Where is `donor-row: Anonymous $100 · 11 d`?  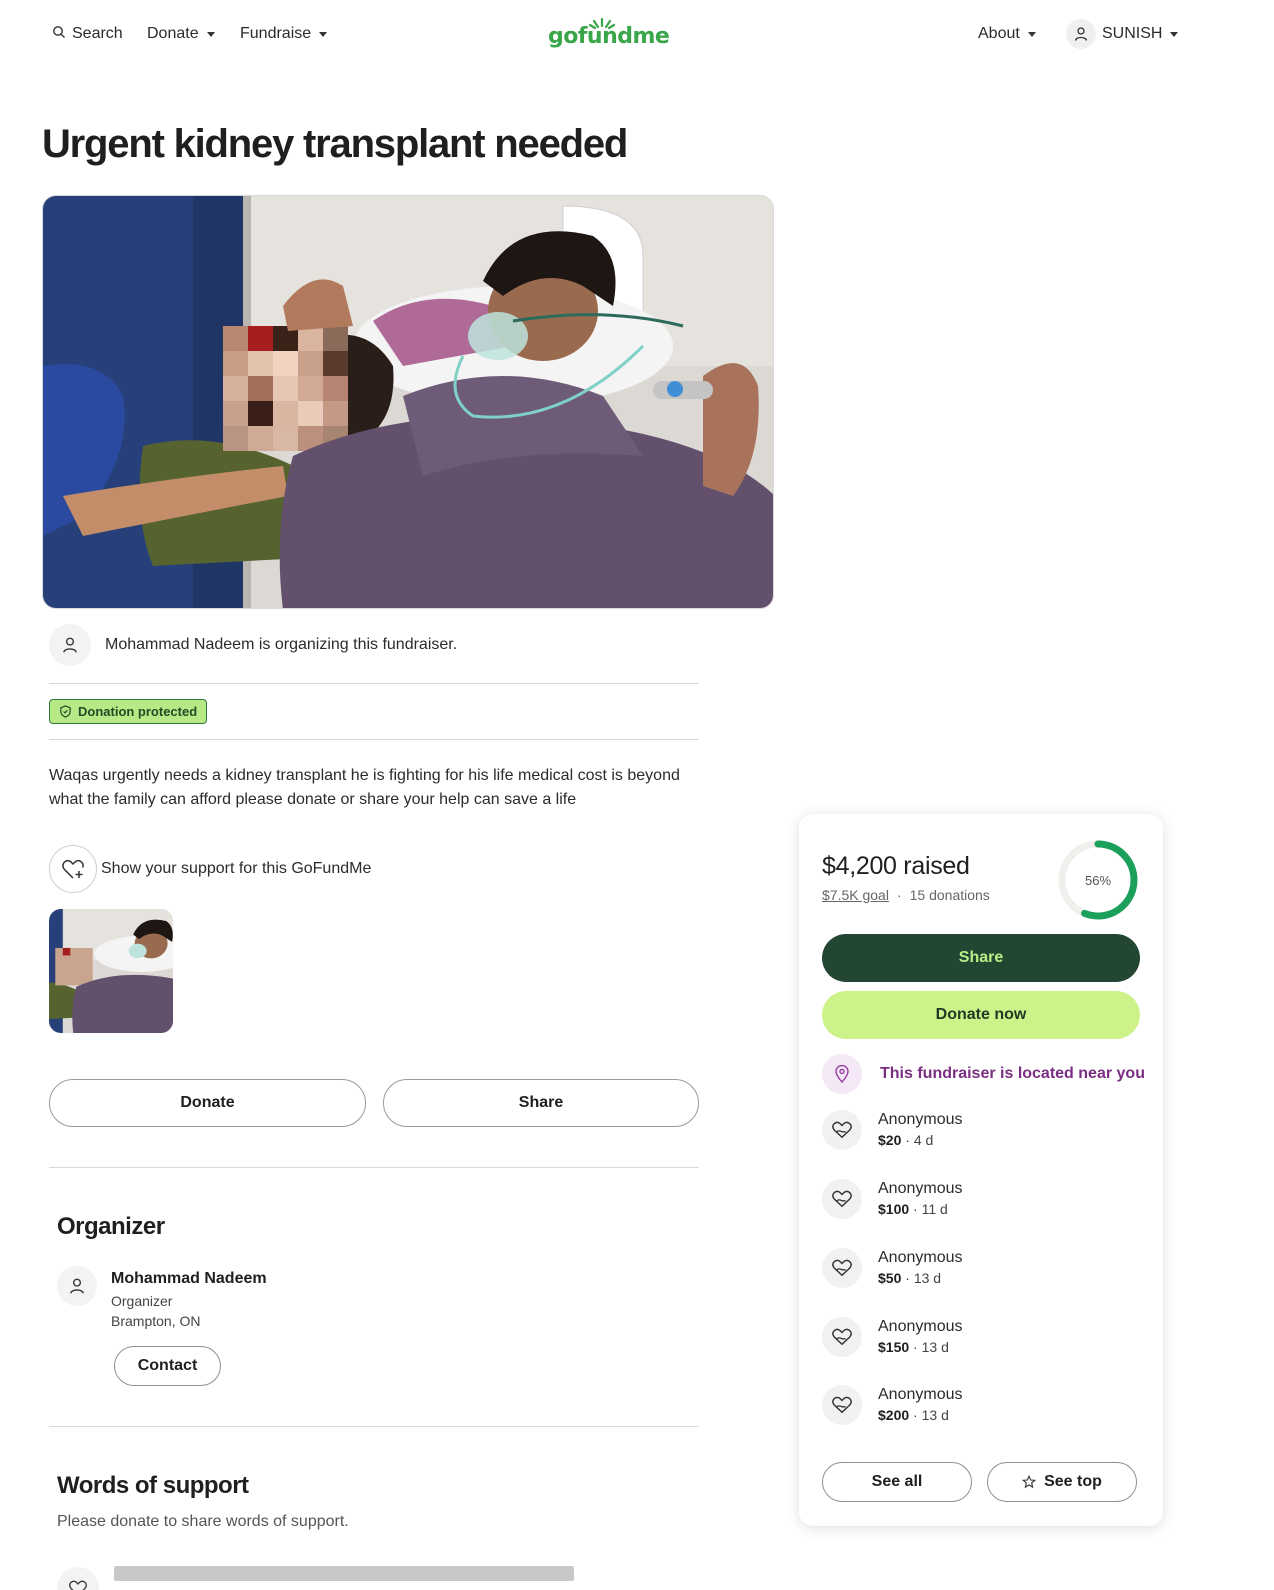 donor-row: Anonymous $100 · 11 d is located at coordinates (892, 1199).